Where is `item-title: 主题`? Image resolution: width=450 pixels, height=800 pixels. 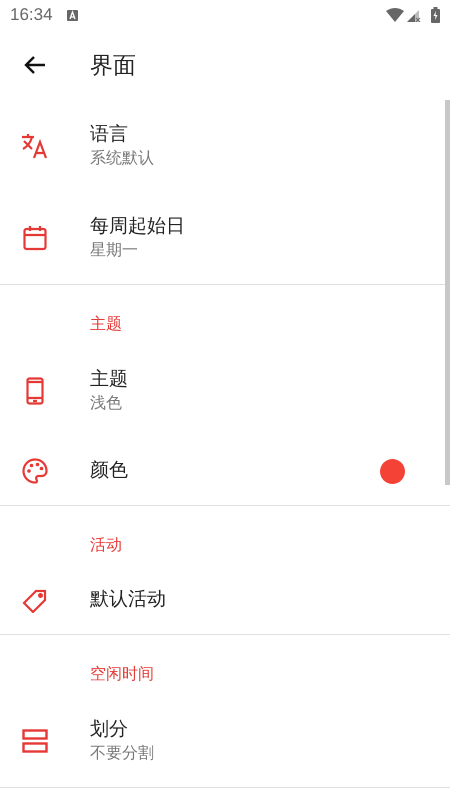 item-title: 主题 is located at coordinates (109, 380).